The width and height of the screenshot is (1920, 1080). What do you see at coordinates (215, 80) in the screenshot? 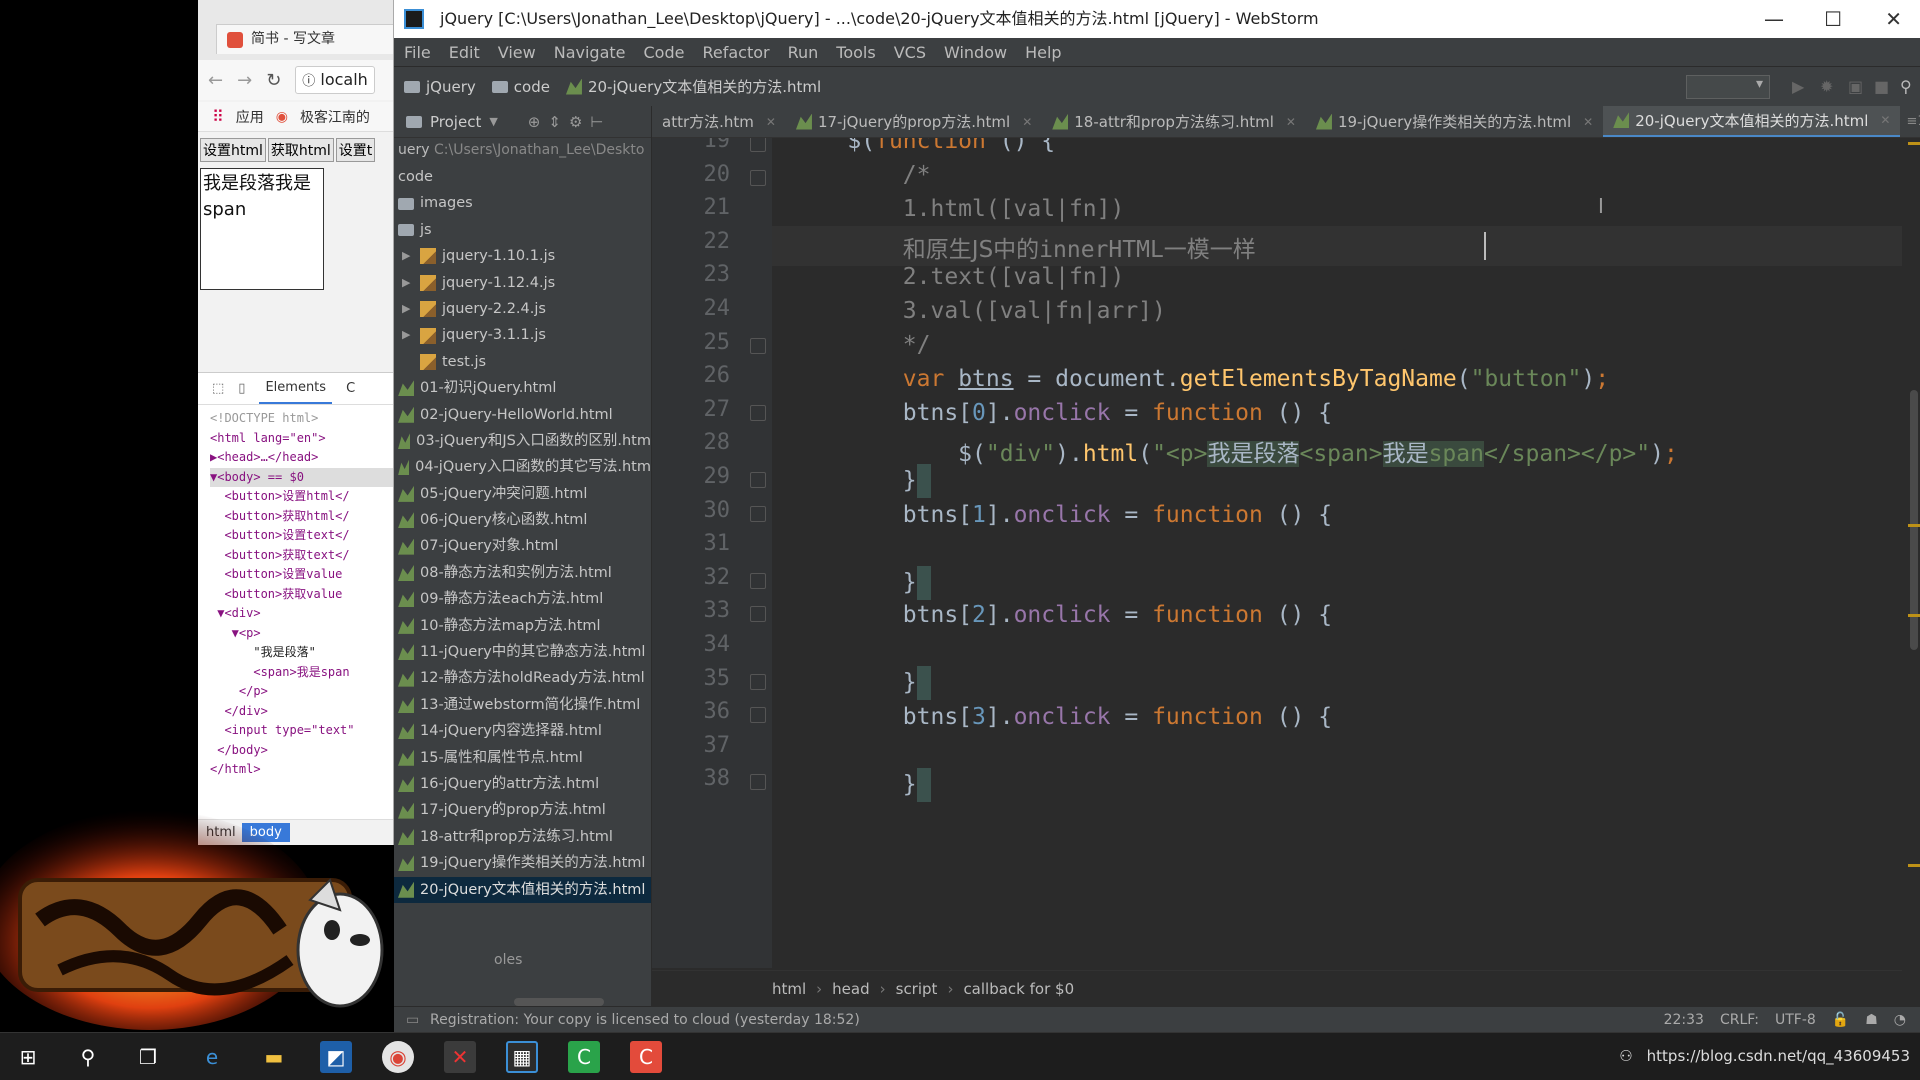
I see `back-icon: ←` at bounding box center [215, 80].